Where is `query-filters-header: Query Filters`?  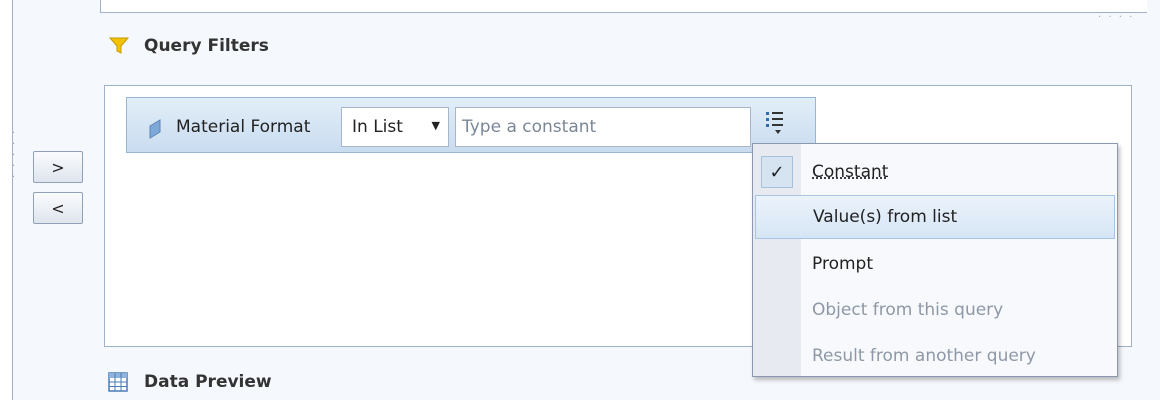
query-filters-header: Query Filters is located at coordinates (188, 46).